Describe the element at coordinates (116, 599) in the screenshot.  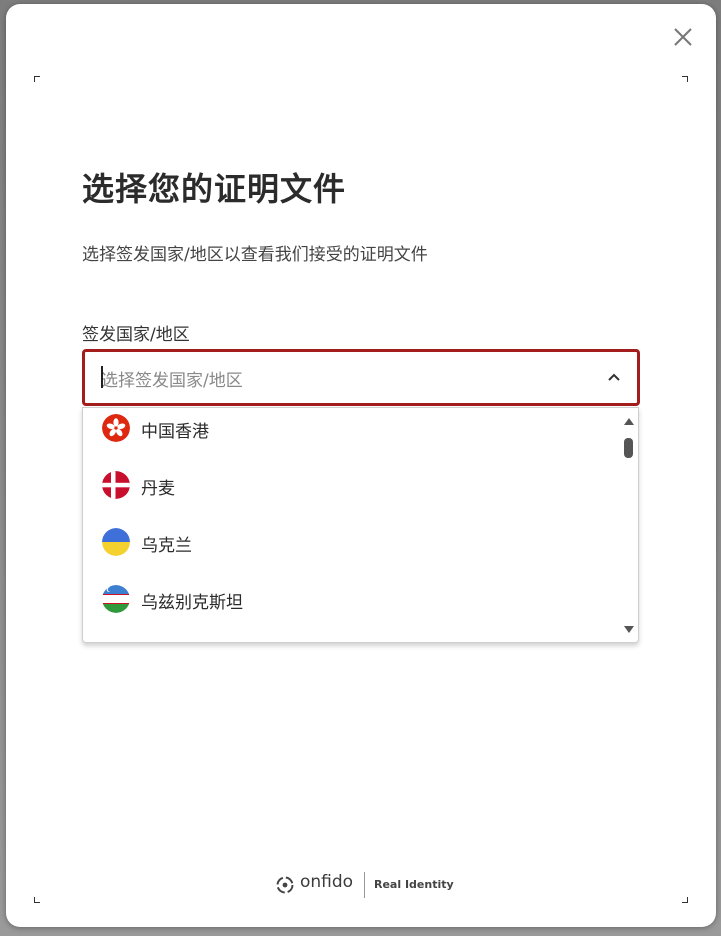
I see `uzbekistan-flag-icon` at that location.